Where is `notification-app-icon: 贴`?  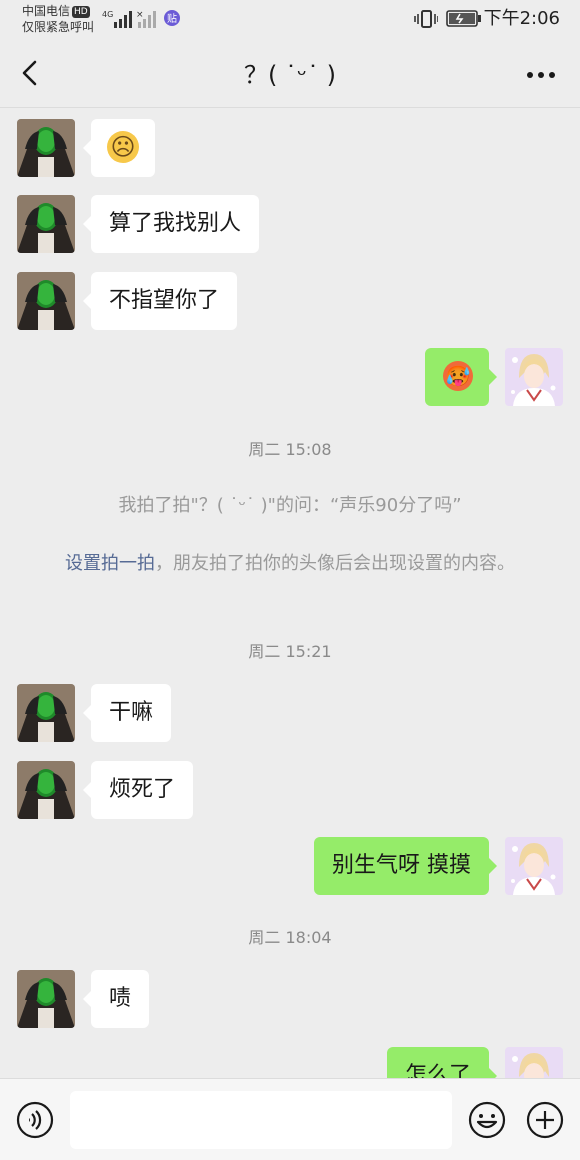
notification-app-icon: 贴 is located at coordinates (172, 18).